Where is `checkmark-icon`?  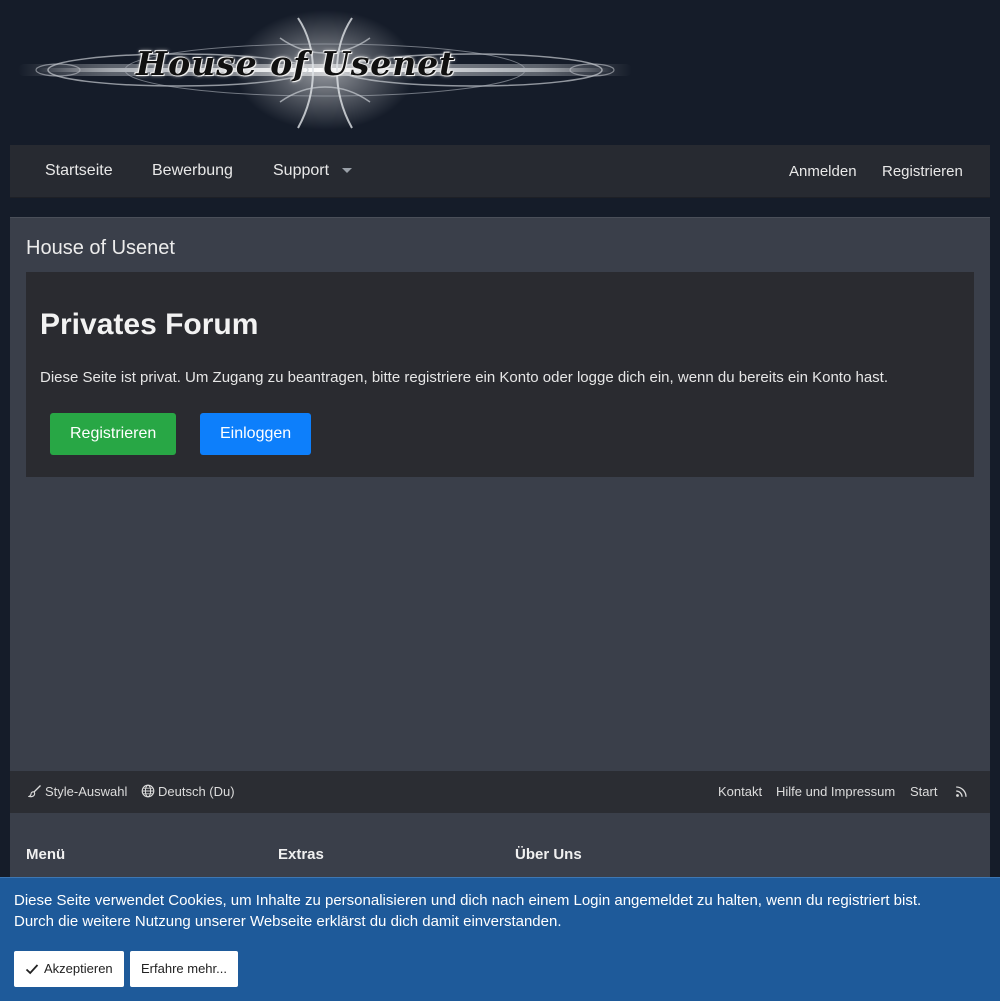
checkmark-icon is located at coordinates (32, 969).